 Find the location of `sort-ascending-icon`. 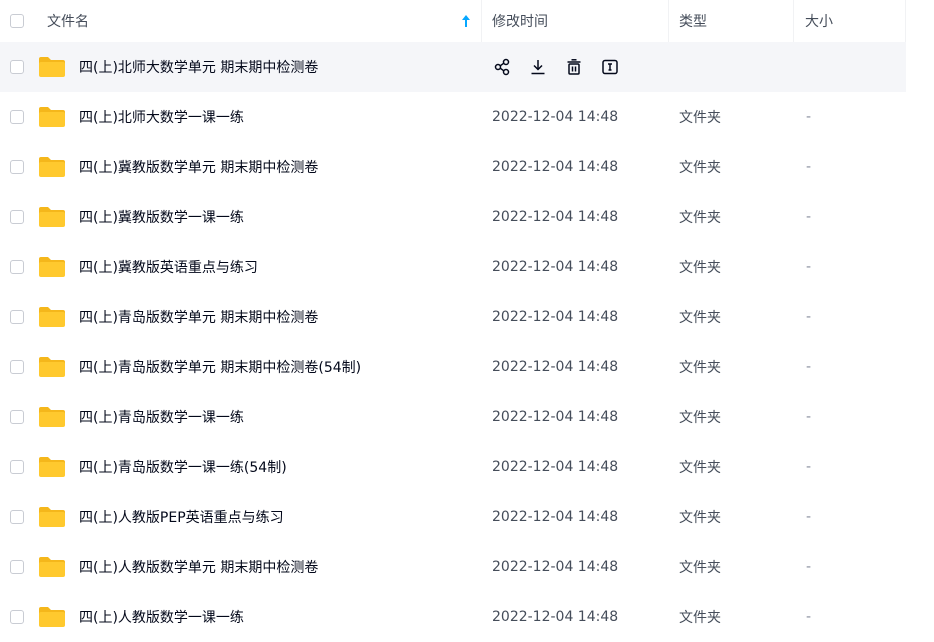

sort-ascending-icon is located at coordinates (466, 21).